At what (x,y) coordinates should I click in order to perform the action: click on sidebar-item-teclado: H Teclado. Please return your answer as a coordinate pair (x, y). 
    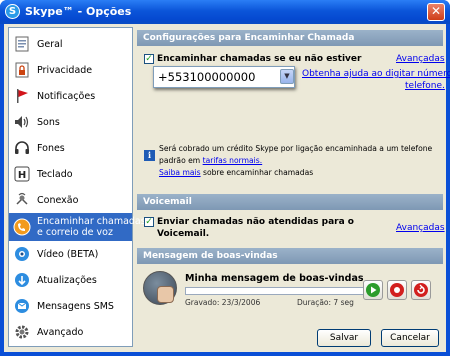
    Looking at the image, I should click on (70, 174).